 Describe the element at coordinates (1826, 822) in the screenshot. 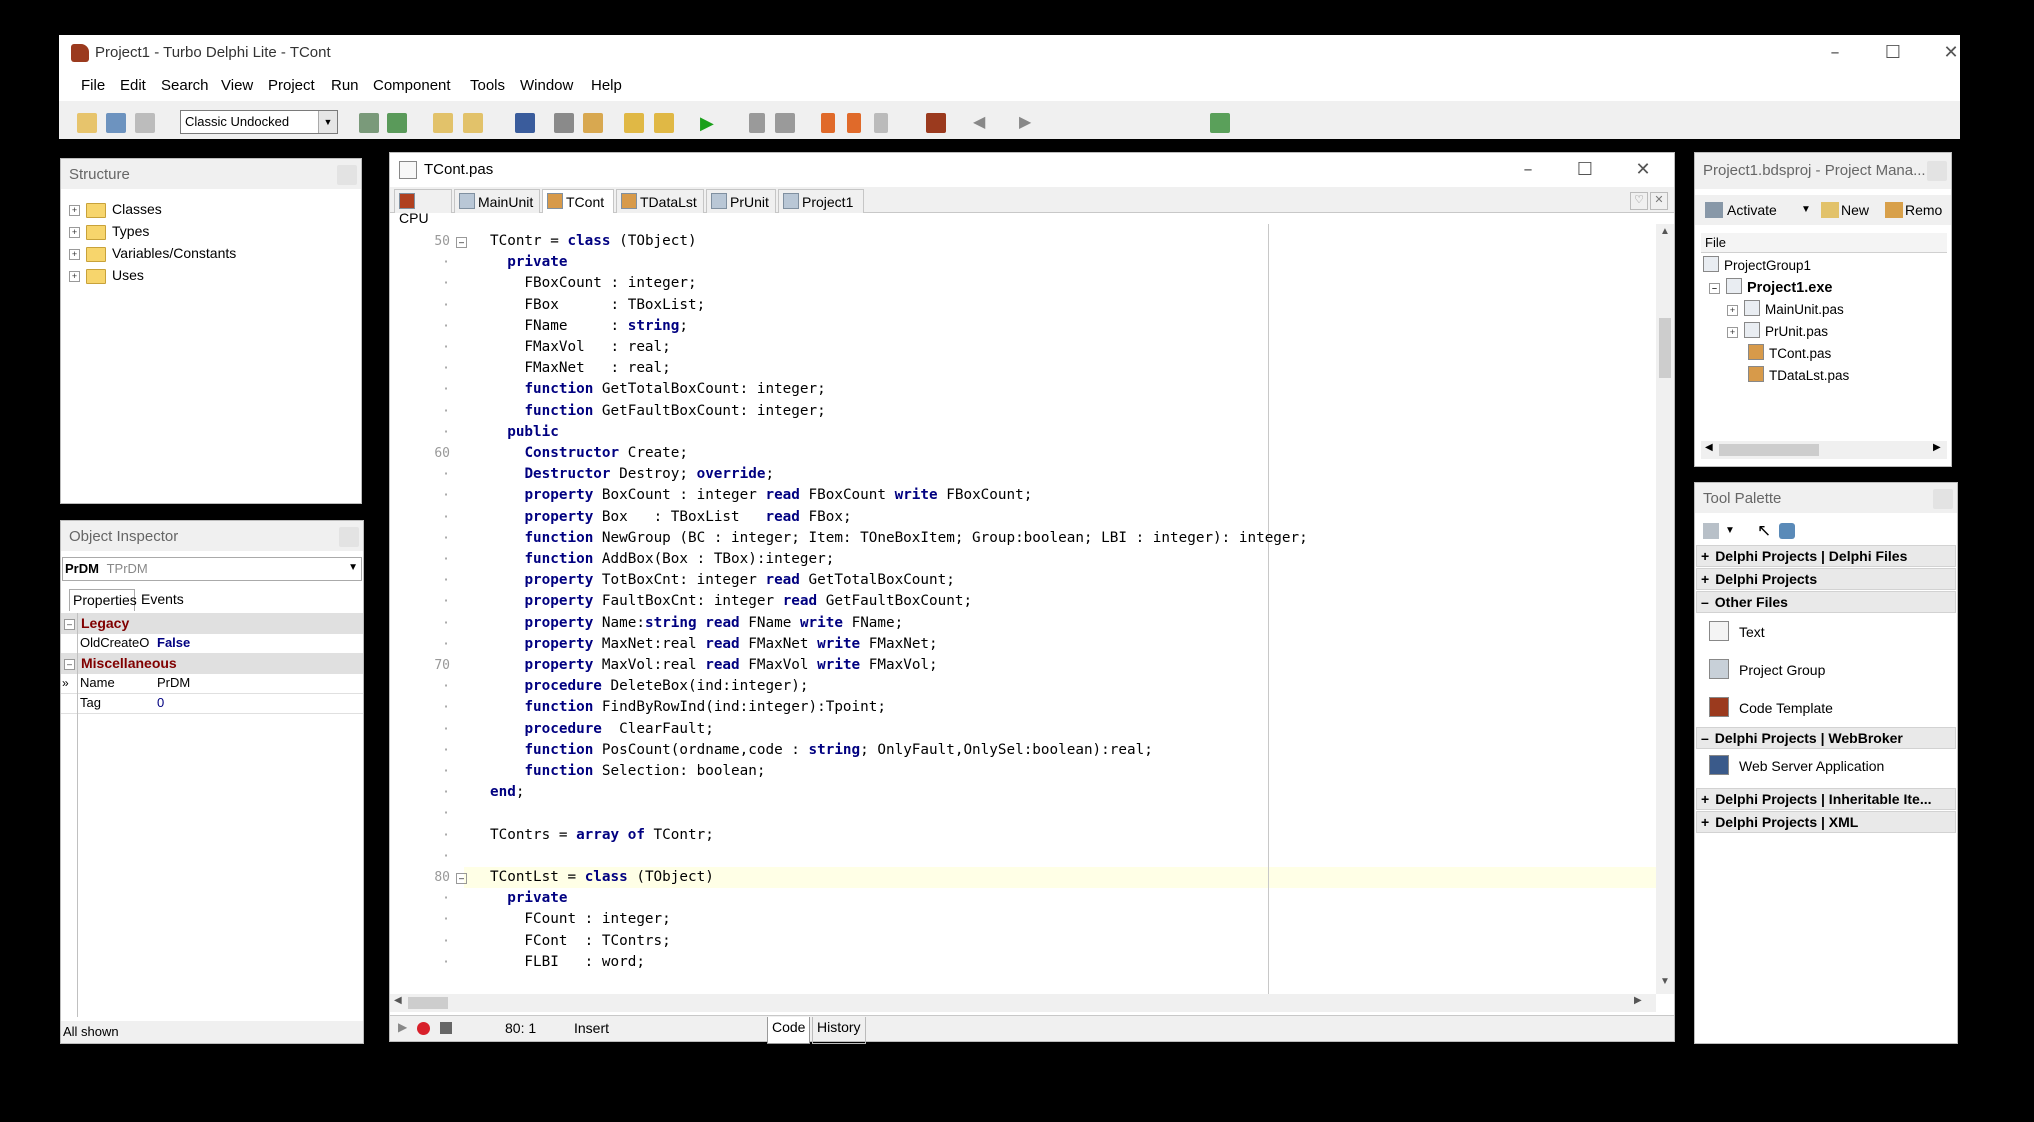

I see `category-xml: + Delphi Projects | XML` at that location.